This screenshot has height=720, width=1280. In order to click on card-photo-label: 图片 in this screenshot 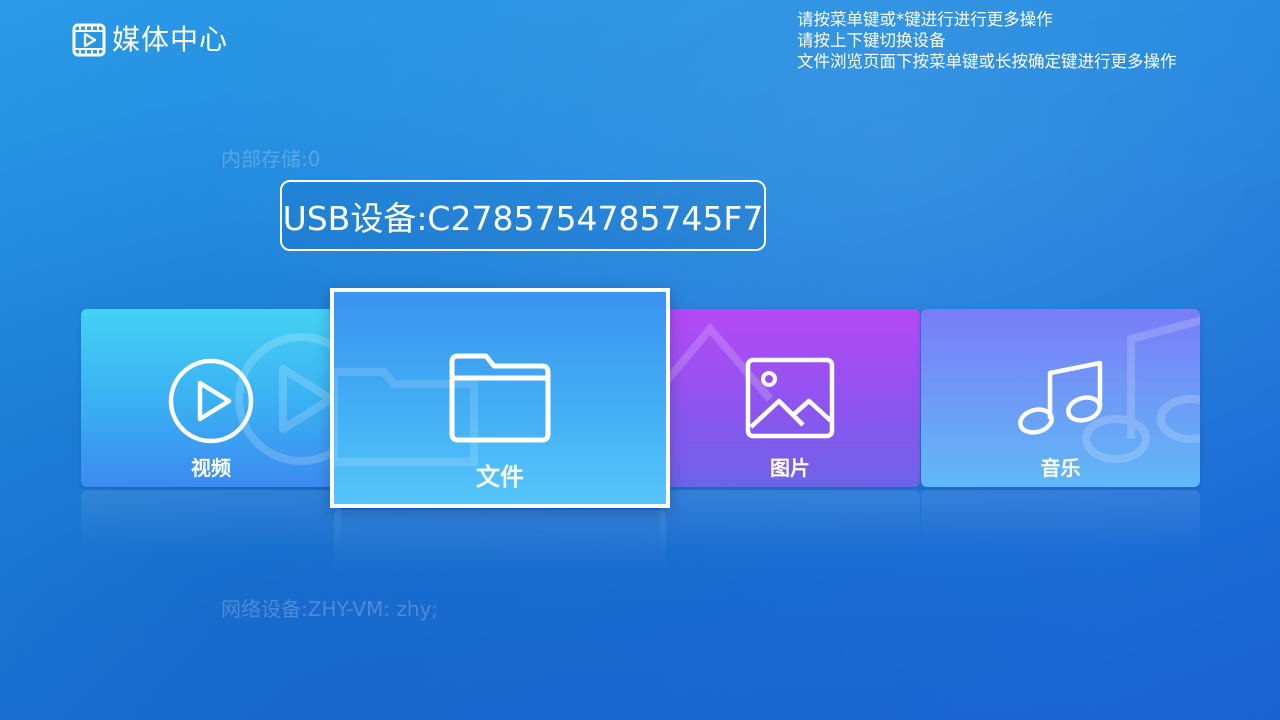, I will do `click(790, 468)`.